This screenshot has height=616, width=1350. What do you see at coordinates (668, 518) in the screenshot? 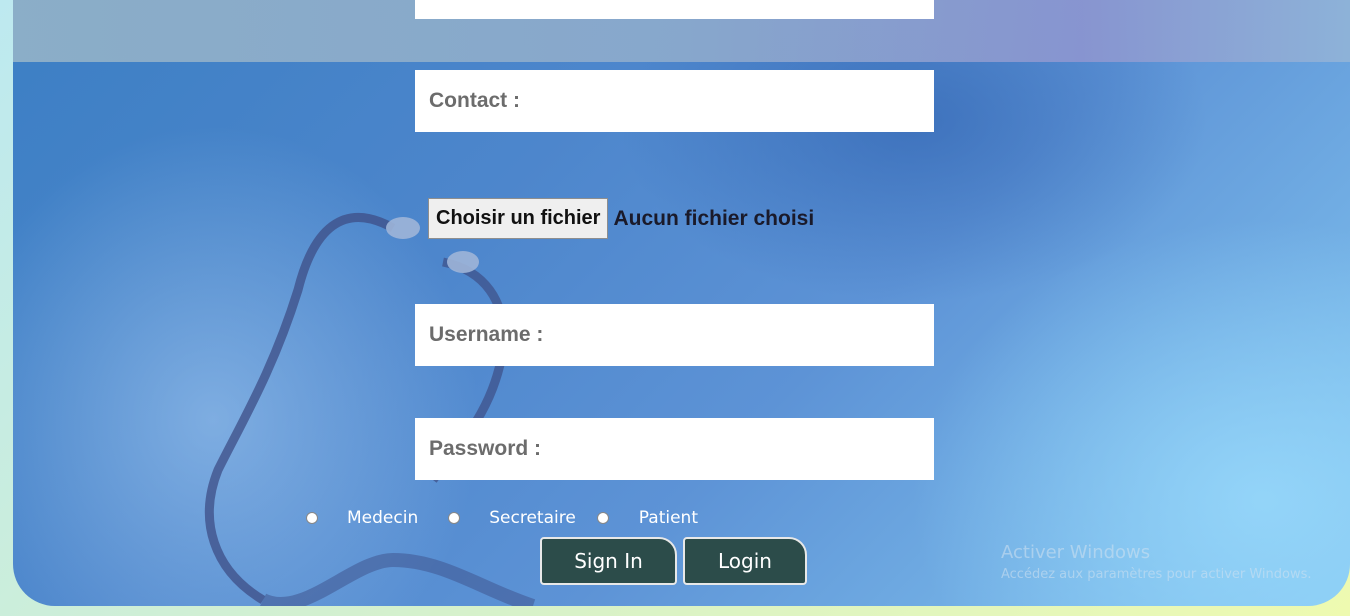
I see `radio-label-patient: Patient` at bounding box center [668, 518].